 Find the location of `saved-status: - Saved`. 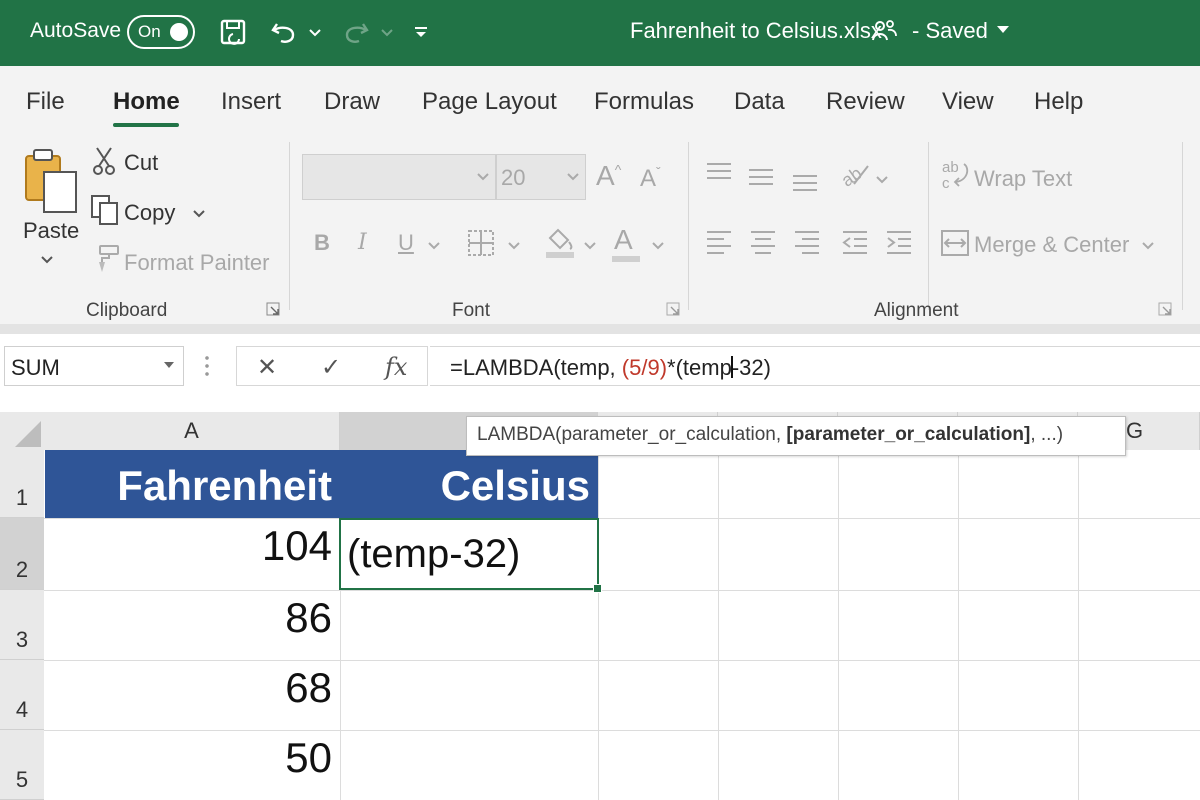

saved-status: - Saved is located at coordinates (950, 31).